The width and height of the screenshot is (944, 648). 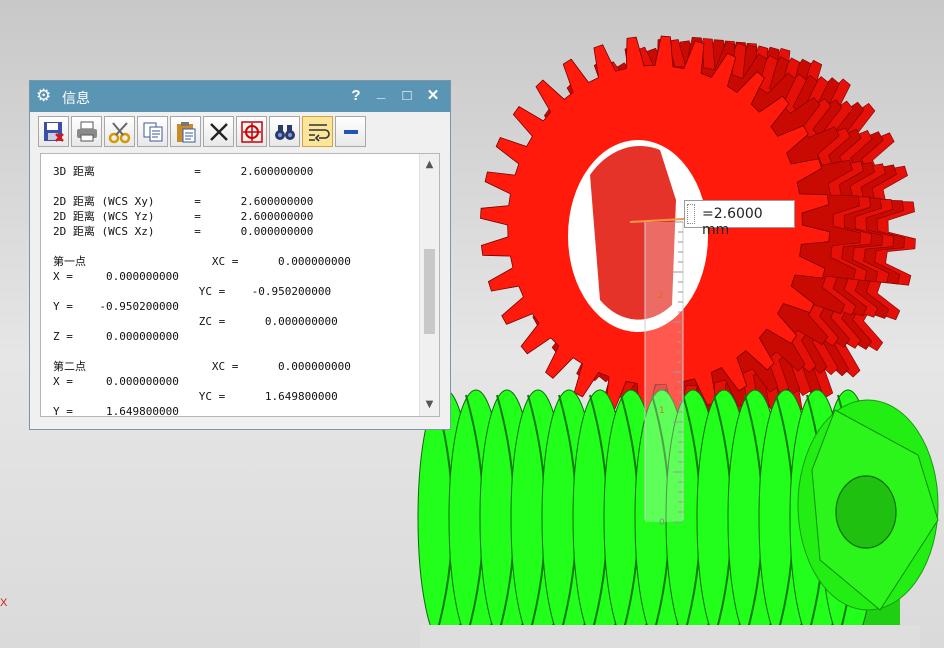 I want to click on ruler-label: 0, so click(x=662, y=523).